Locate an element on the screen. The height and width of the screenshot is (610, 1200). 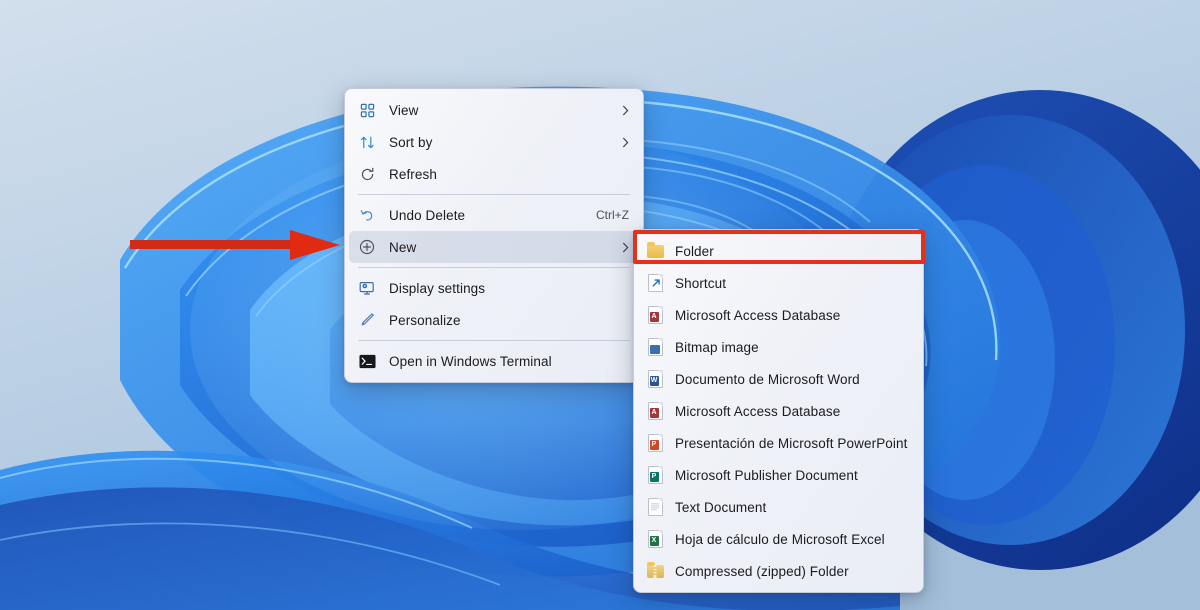
grid-icon is located at coordinates (367, 110).